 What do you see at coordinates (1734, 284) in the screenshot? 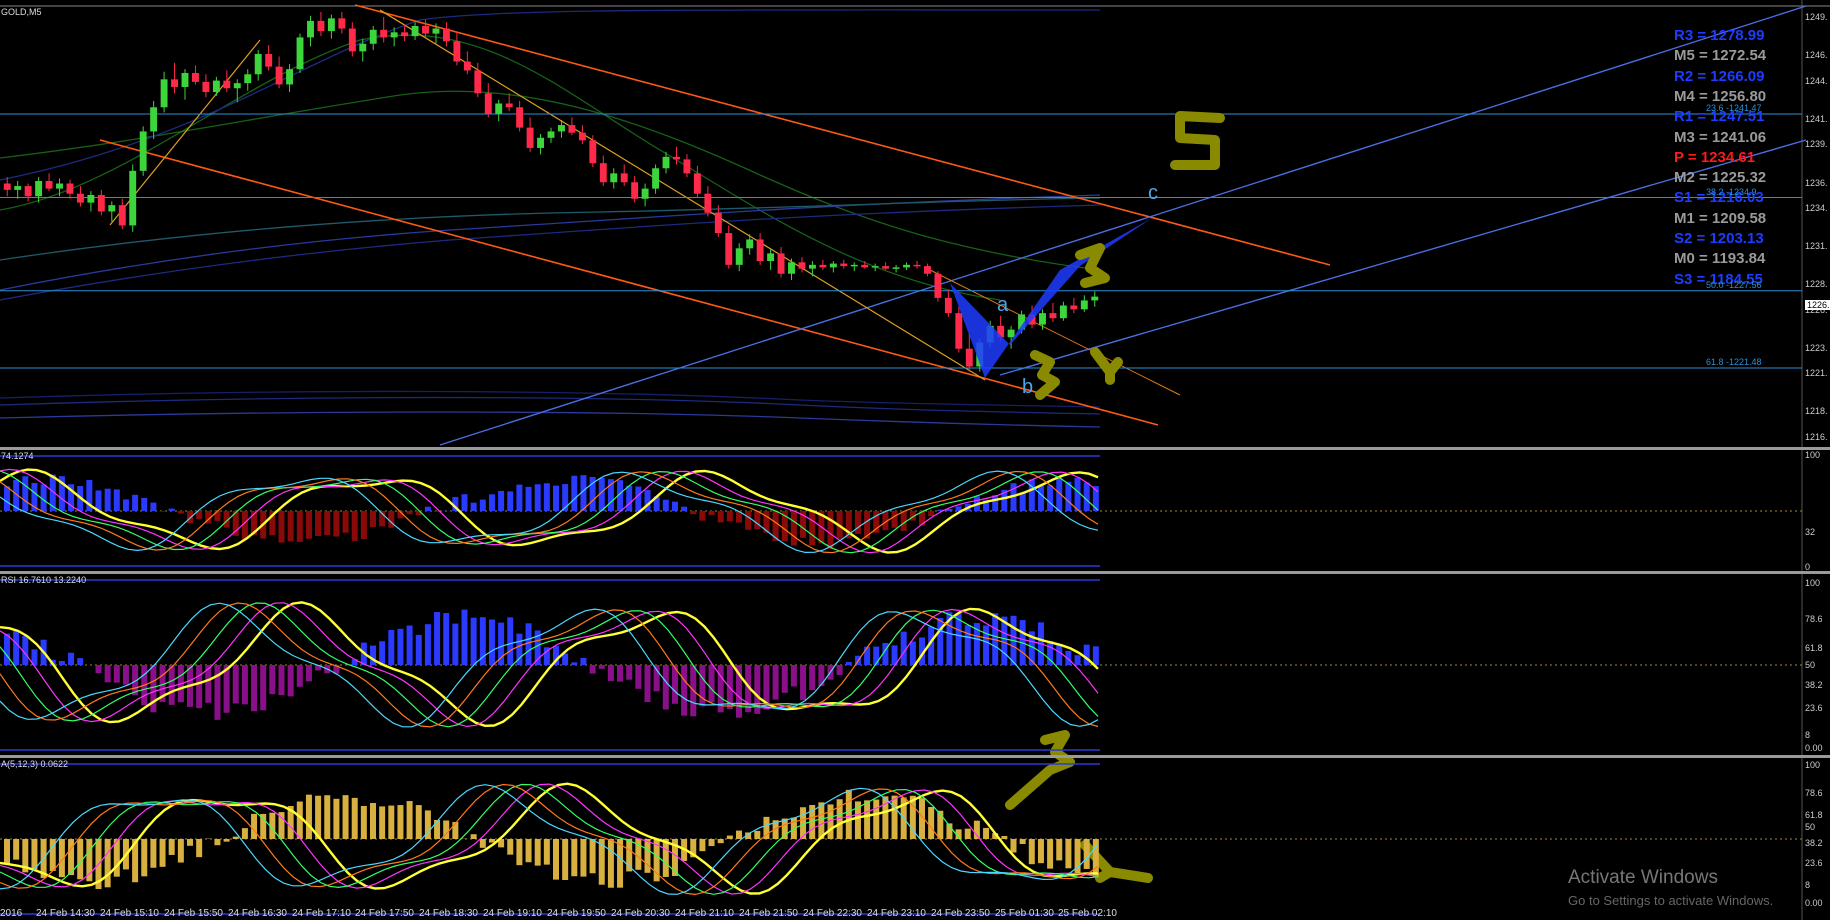
I see `fib-level-label: 50.0 -1227.56` at bounding box center [1734, 284].